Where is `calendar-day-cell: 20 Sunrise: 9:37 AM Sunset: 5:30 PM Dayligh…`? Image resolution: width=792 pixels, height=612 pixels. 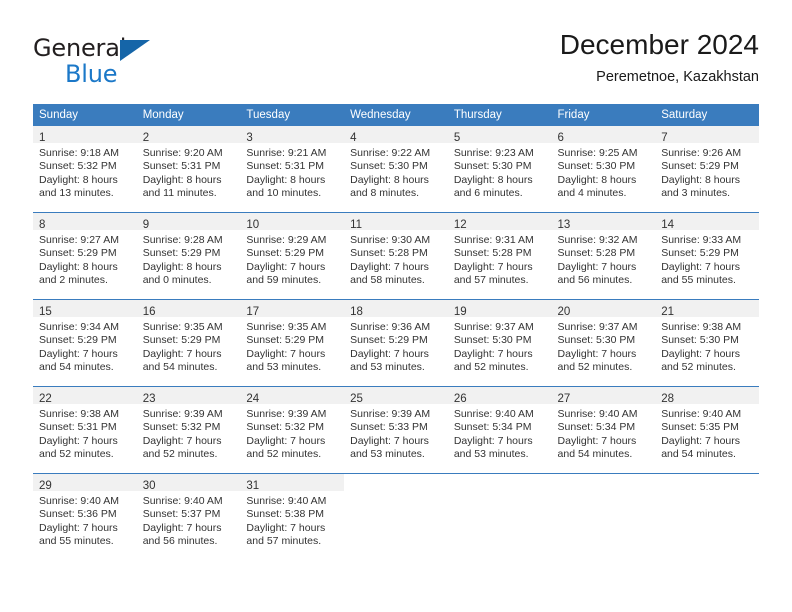
calendar-day-cell: 20 Sunrise: 9:37 AM Sunset: 5:30 PM Dayligh… is located at coordinates (603, 343).